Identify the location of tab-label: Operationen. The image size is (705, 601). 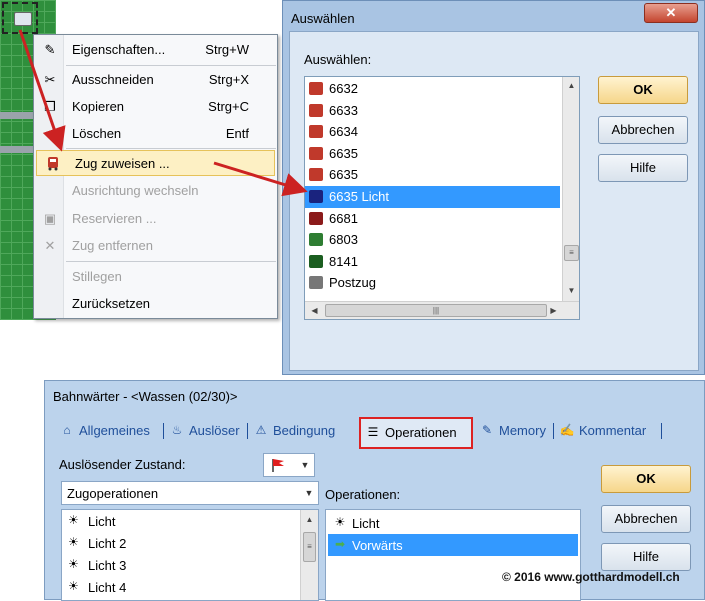
(421, 432).